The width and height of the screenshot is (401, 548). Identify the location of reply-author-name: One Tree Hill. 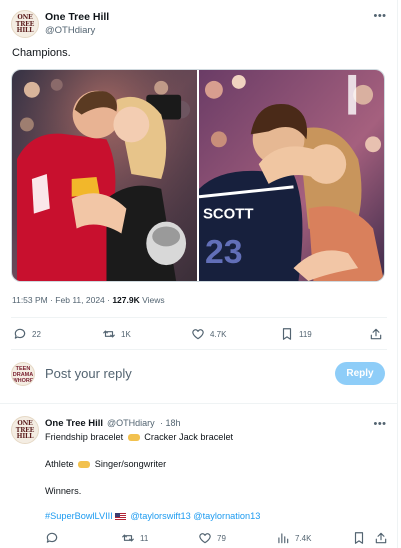
(74, 423).